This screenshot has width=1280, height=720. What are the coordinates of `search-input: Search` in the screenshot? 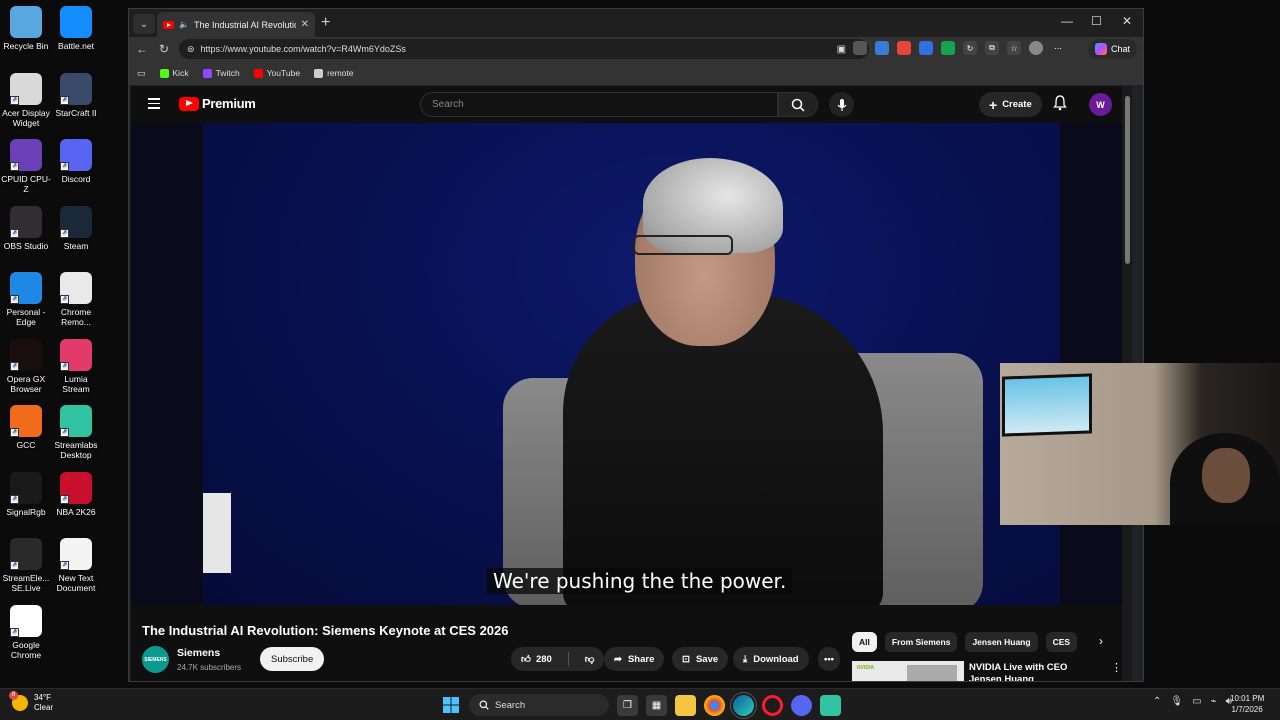 It's located at (599, 104).